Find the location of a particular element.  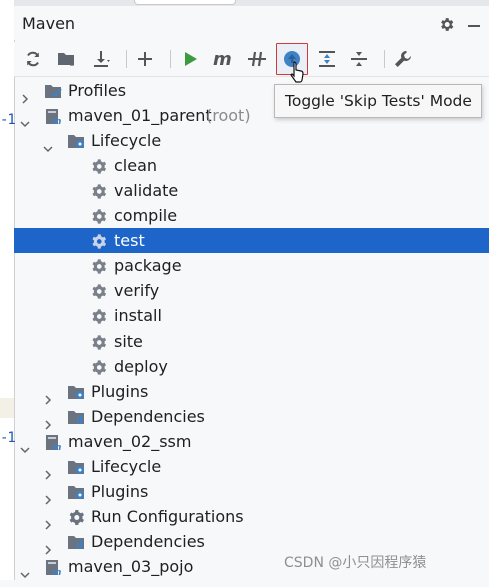

tree-row-label: Run Configurations is located at coordinates (167, 516).